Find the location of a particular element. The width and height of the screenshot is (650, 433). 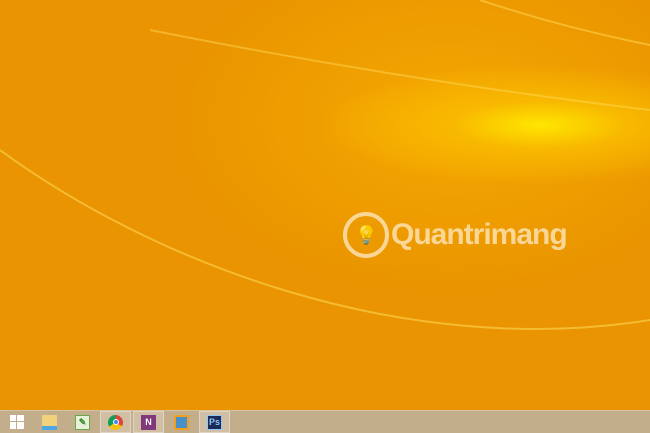

taskbar-paint: ✎ is located at coordinates (82, 422).